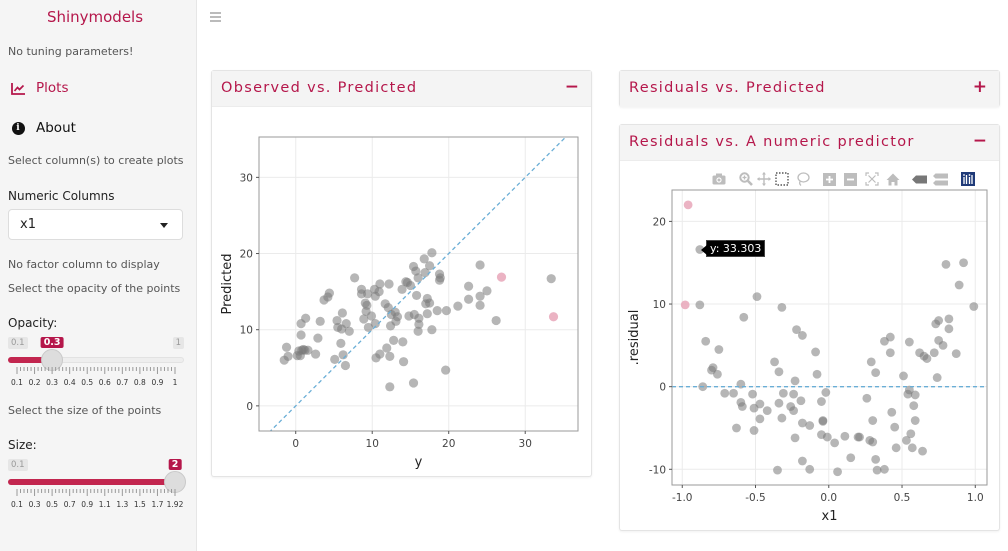 This screenshot has height=551, width=1008. Describe the element at coordinates (401, 89) in the screenshot. I see `panel-header: Observed vs. Predicted −` at that location.